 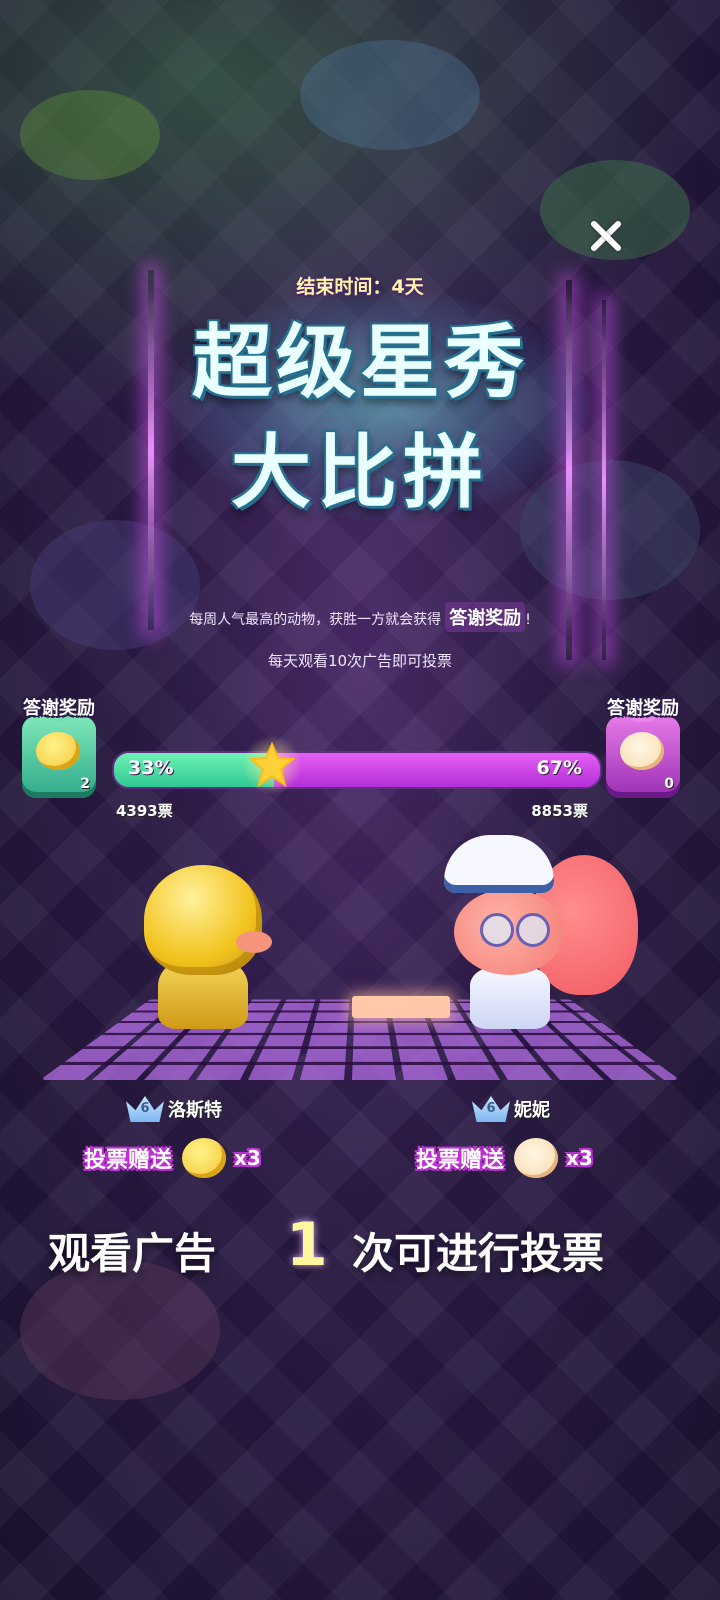 I want to click on gift-box-icon: 2, so click(x=59, y=749).